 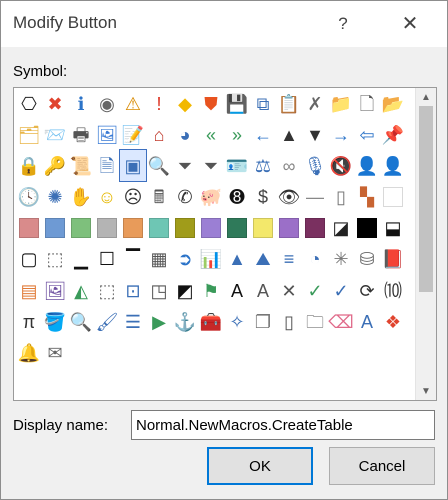 What do you see at coordinates (159, 134) in the screenshot?
I see `home-icon: ⌂` at bounding box center [159, 134].